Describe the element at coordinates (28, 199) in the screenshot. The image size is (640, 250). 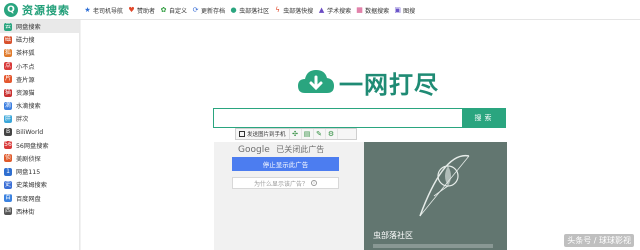
I see `sidebar-item-label: 百度网盘` at that location.